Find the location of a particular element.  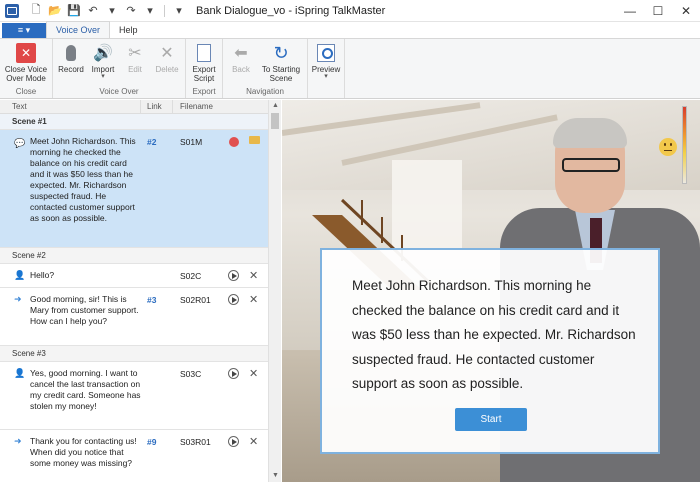

delete-button: ✕ Delete is located at coordinates (167, 64).